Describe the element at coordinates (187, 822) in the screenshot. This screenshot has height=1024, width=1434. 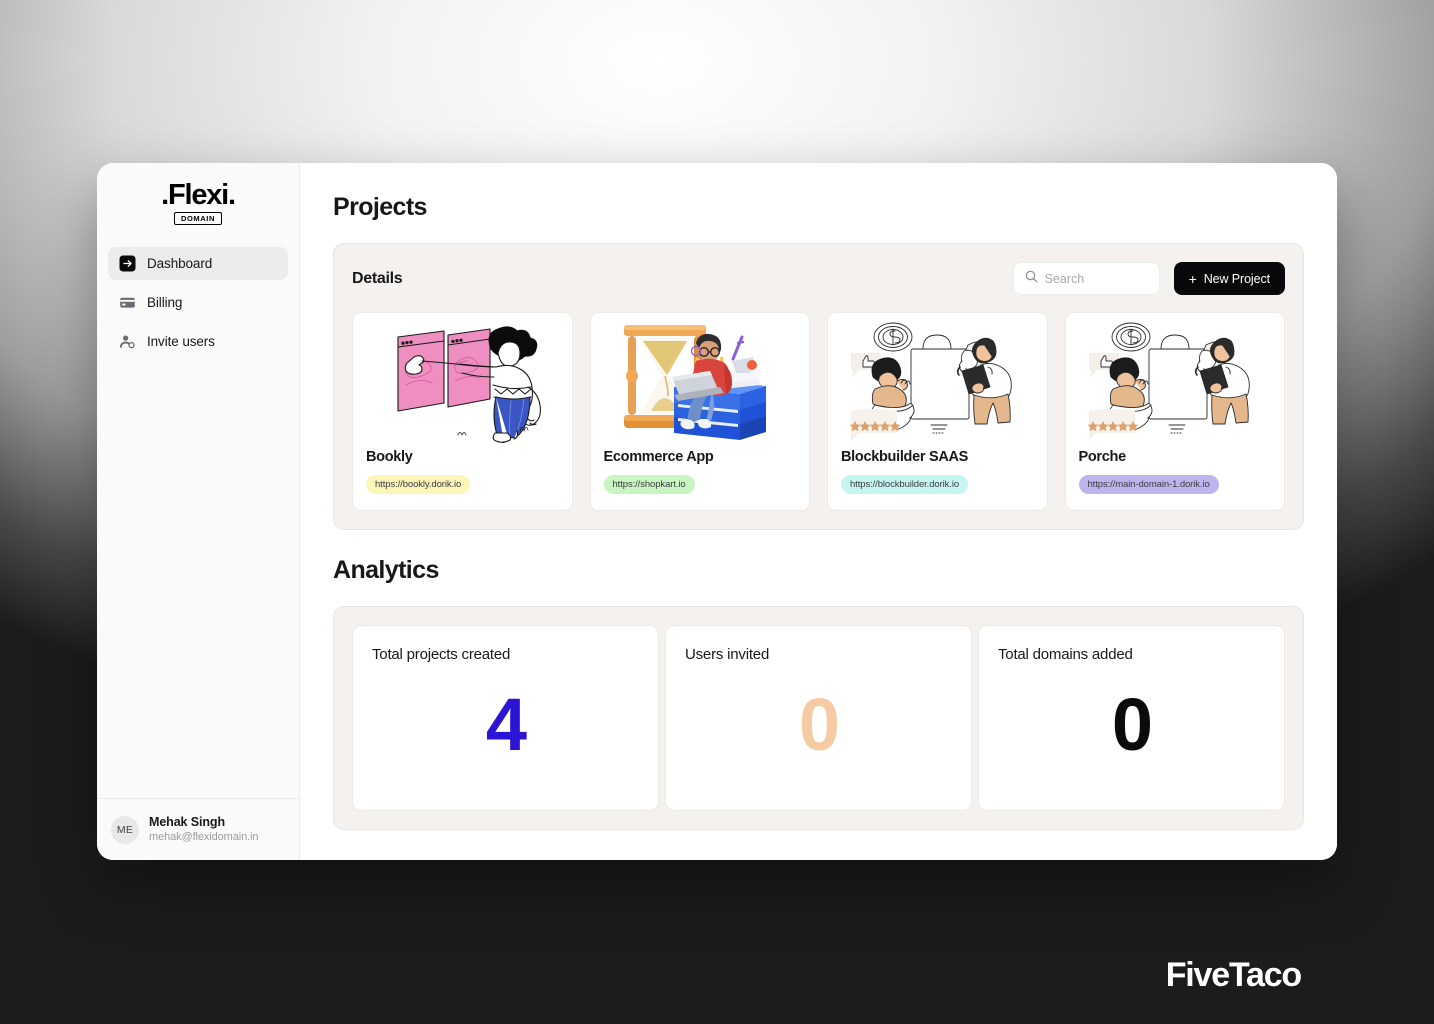
I see `user-name: Mehak Singh` at that location.